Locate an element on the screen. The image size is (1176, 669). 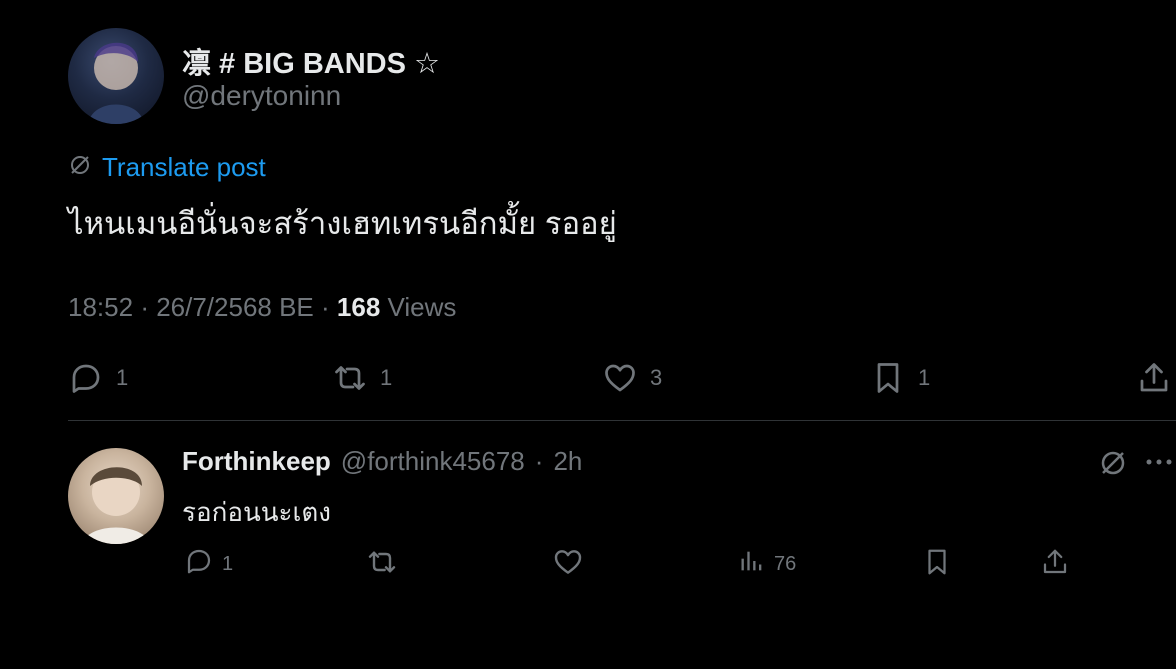
repost-button: 1 is located at coordinates (362, 378).